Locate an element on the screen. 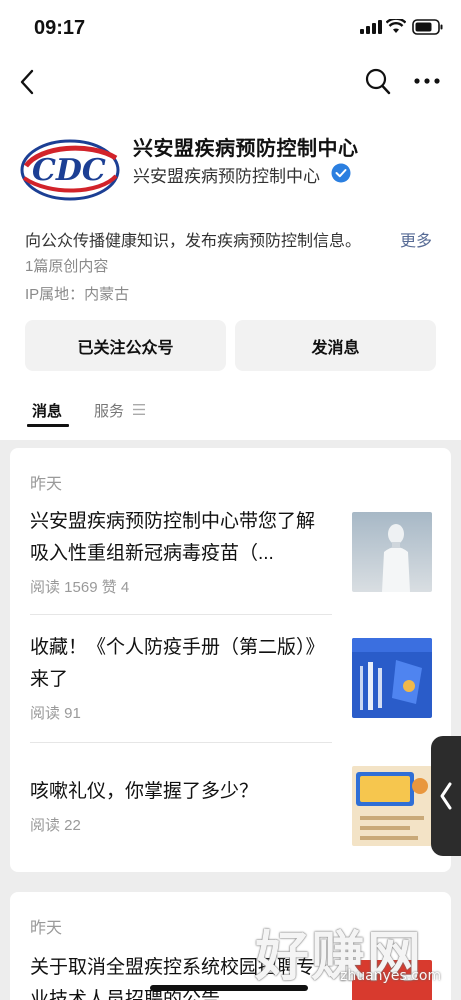  floating-side-tab is located at coordinates (446, 796).